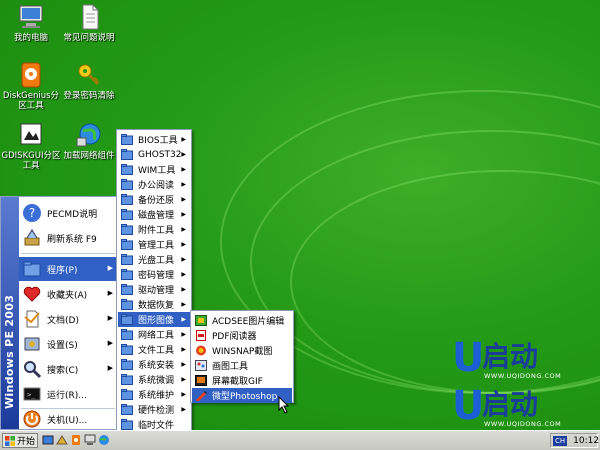  Describe the element at coordinates (154, 349) in the screenshot. I see `programs-item: 文件工具 ▶` at that location.